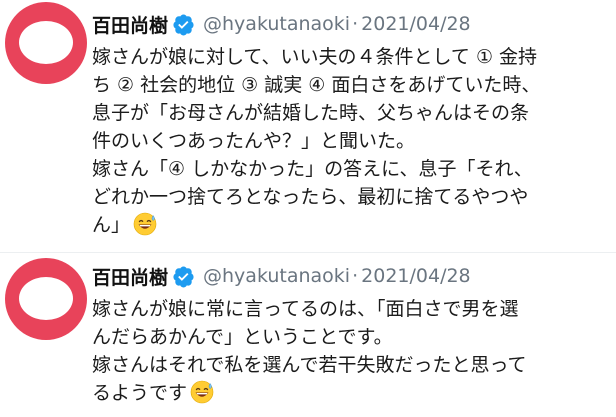  I want to click on tweet-text-line: 嫁さんが娘に対して、いい夫の４条件として ① 金持, so click(315, 57).